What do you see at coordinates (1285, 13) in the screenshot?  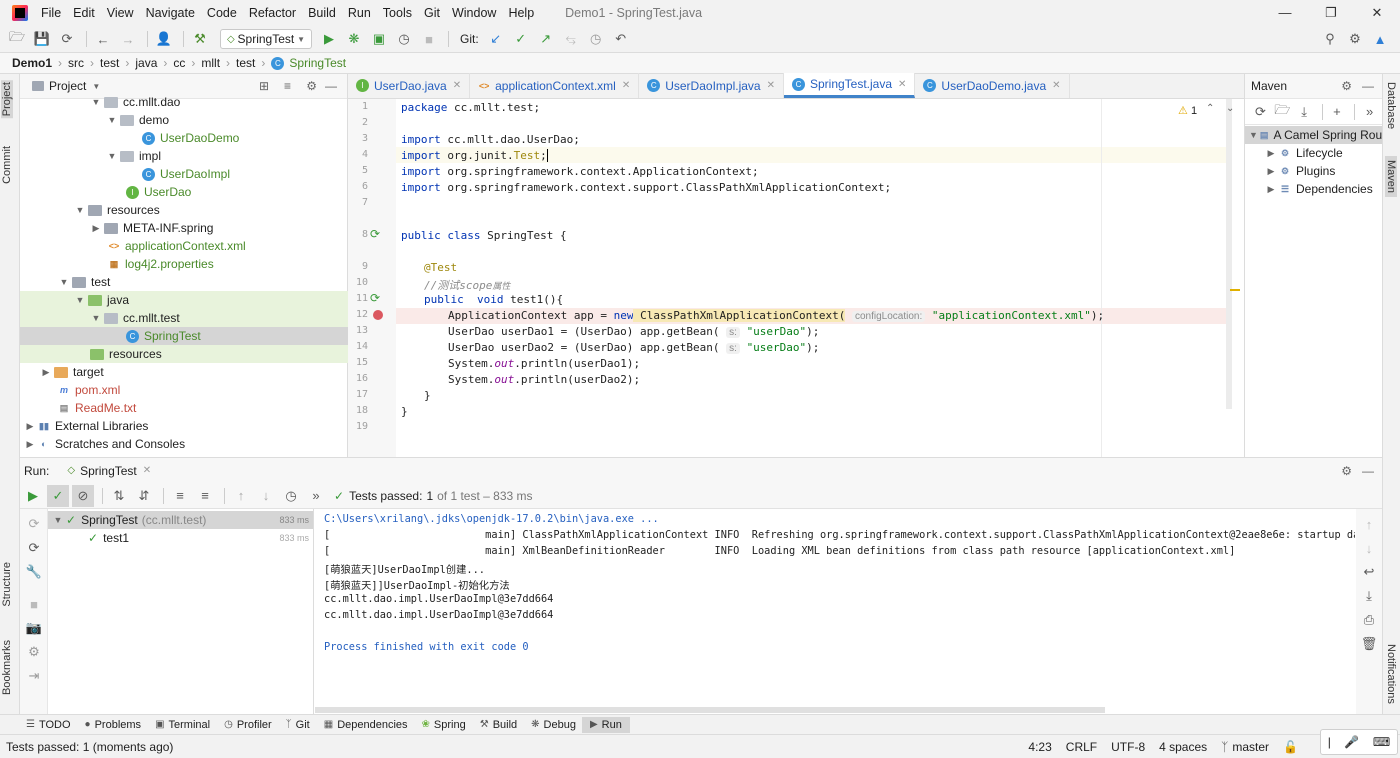 I see `minimize-icon: —` at bounding box center [1285, 13].